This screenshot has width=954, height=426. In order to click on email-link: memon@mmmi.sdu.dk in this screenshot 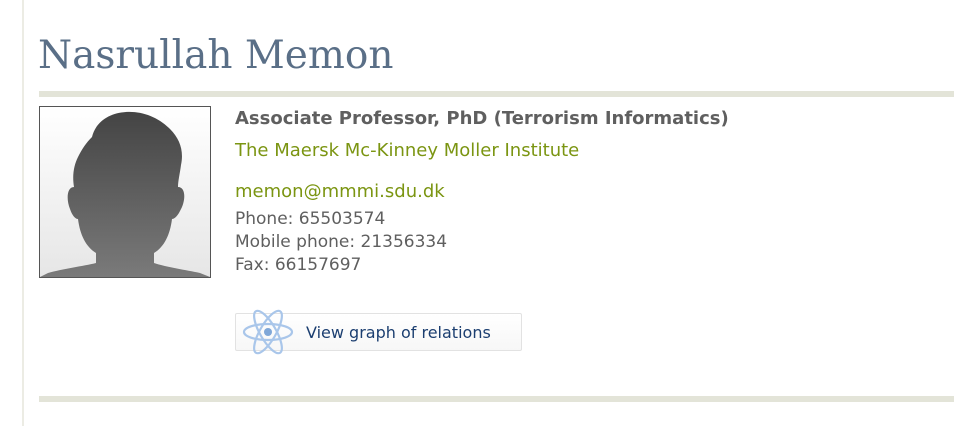, I will do `click(585, 192)`.